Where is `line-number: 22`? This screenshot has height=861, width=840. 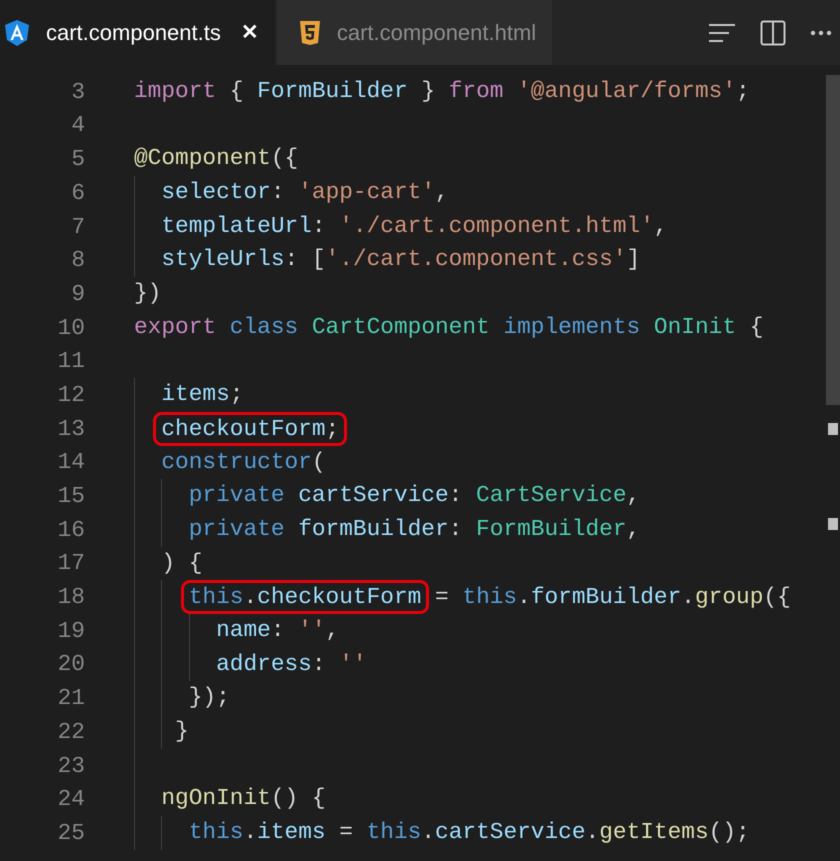
line-number: 22 is located at coordinates (70, 732).